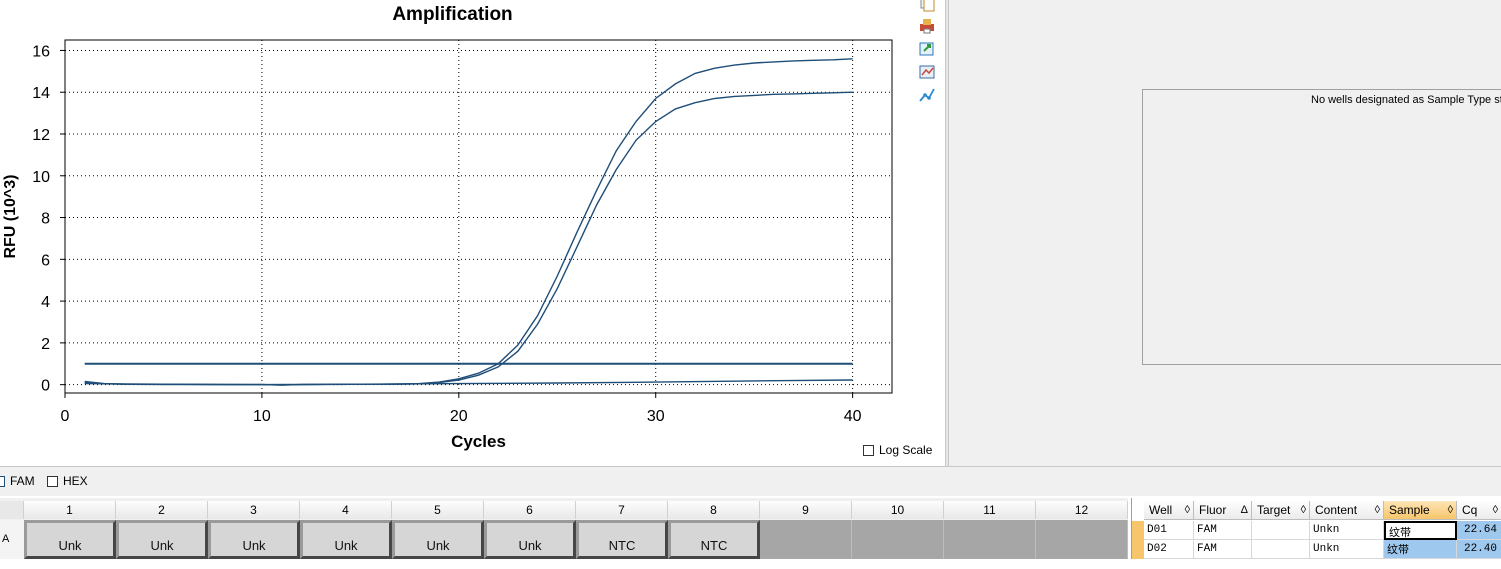  What do you see at coordinates (41, 93) in the screenshot?
I see `y-tick-label: 14` at bounding box center [41, 93].